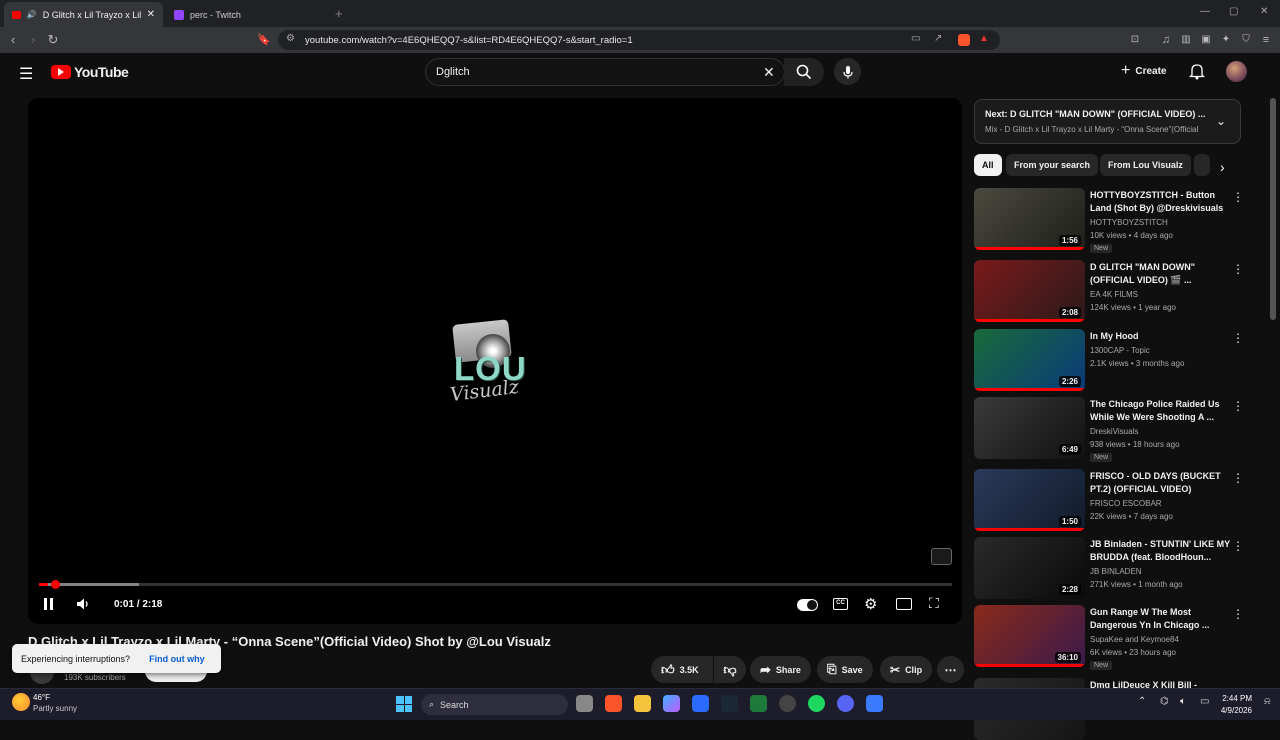 This screenshot has width=1280, height=740. What do you see at coordinates (55, 584) in the screenshot?
I see `scrubber-handle` at bounding box center [55, 584].